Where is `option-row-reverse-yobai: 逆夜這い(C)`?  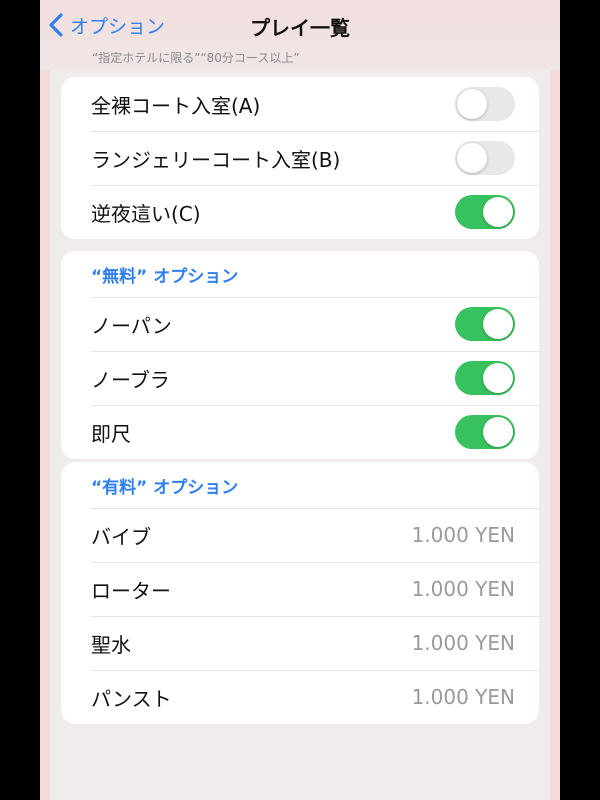
option-row-reverse-yobai: 逆夜這い(C) is located at coordinates (300, 212).